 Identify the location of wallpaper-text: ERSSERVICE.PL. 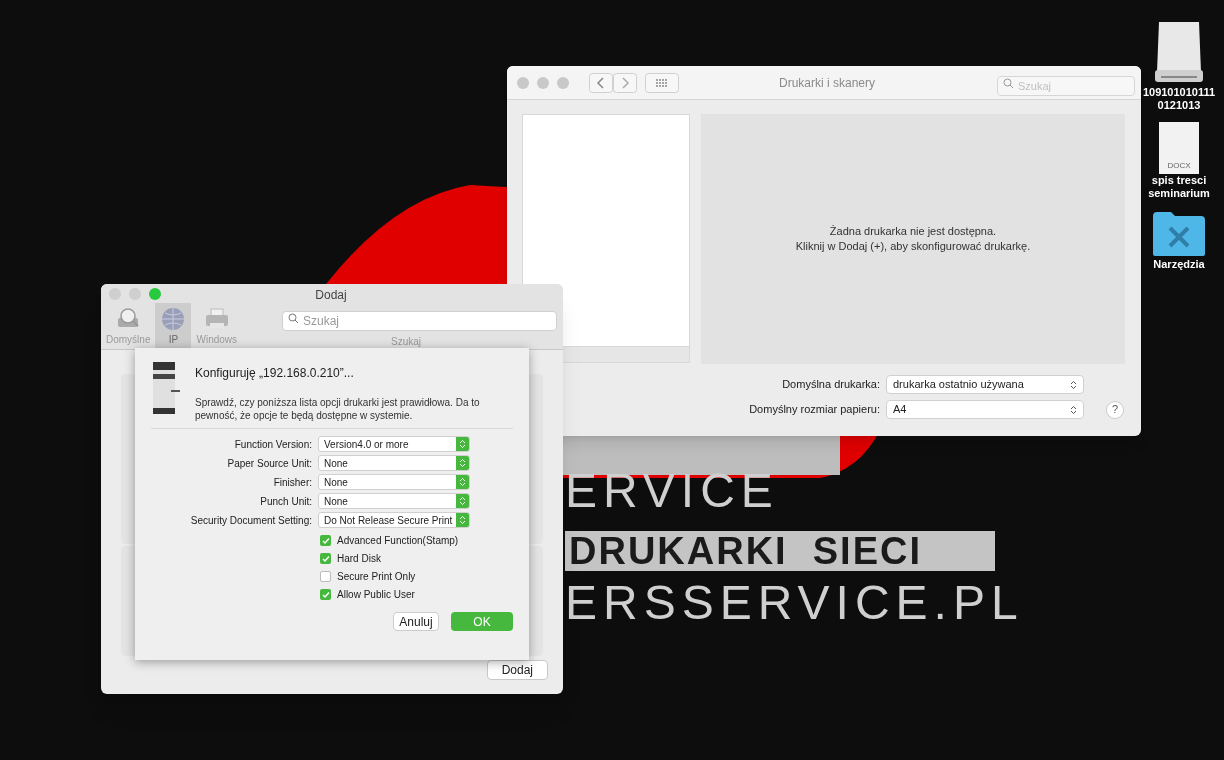
(794, 603).